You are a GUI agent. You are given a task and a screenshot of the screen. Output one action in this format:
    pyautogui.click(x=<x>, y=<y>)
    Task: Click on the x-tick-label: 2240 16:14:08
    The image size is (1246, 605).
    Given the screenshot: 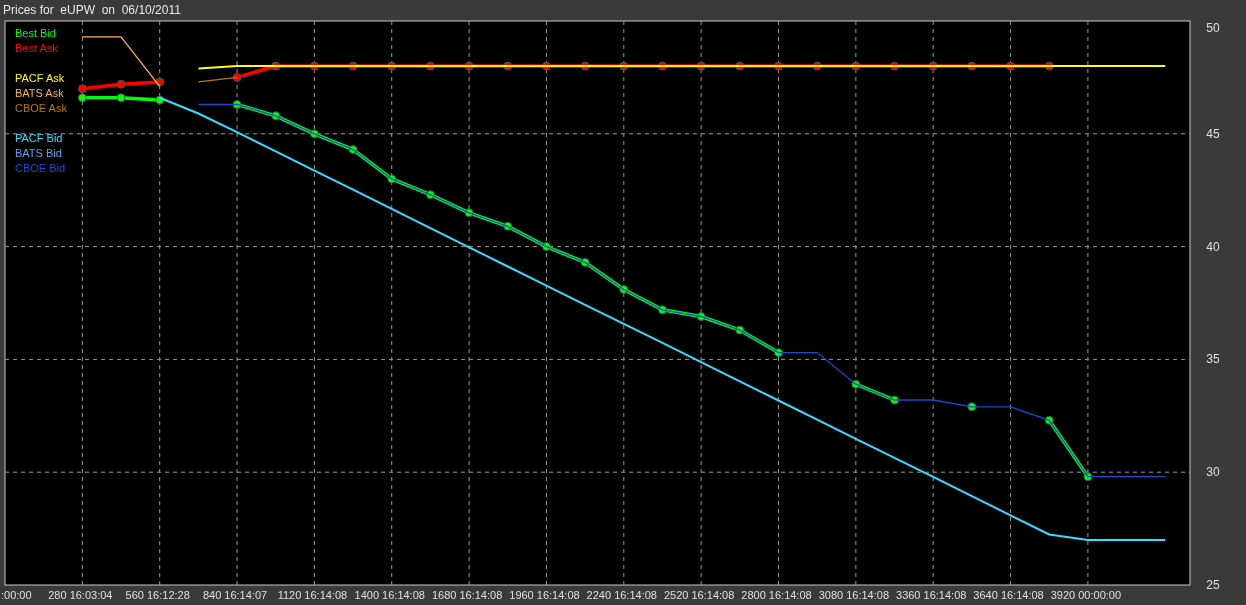 What is the action you would take?
    pyautogui.click(x=621, y=595)
    